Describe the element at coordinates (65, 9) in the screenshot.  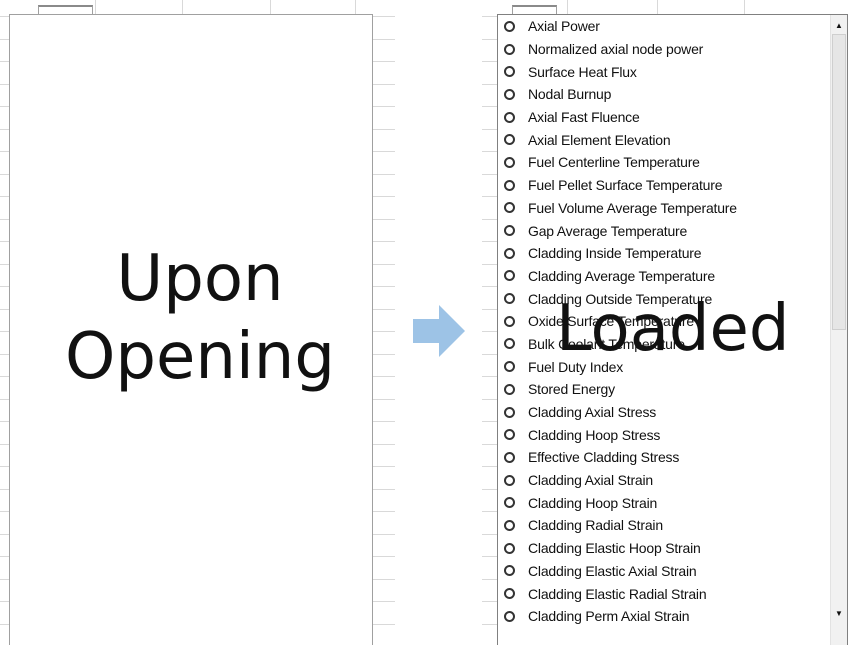
I see `left-panel-tab` at that location.